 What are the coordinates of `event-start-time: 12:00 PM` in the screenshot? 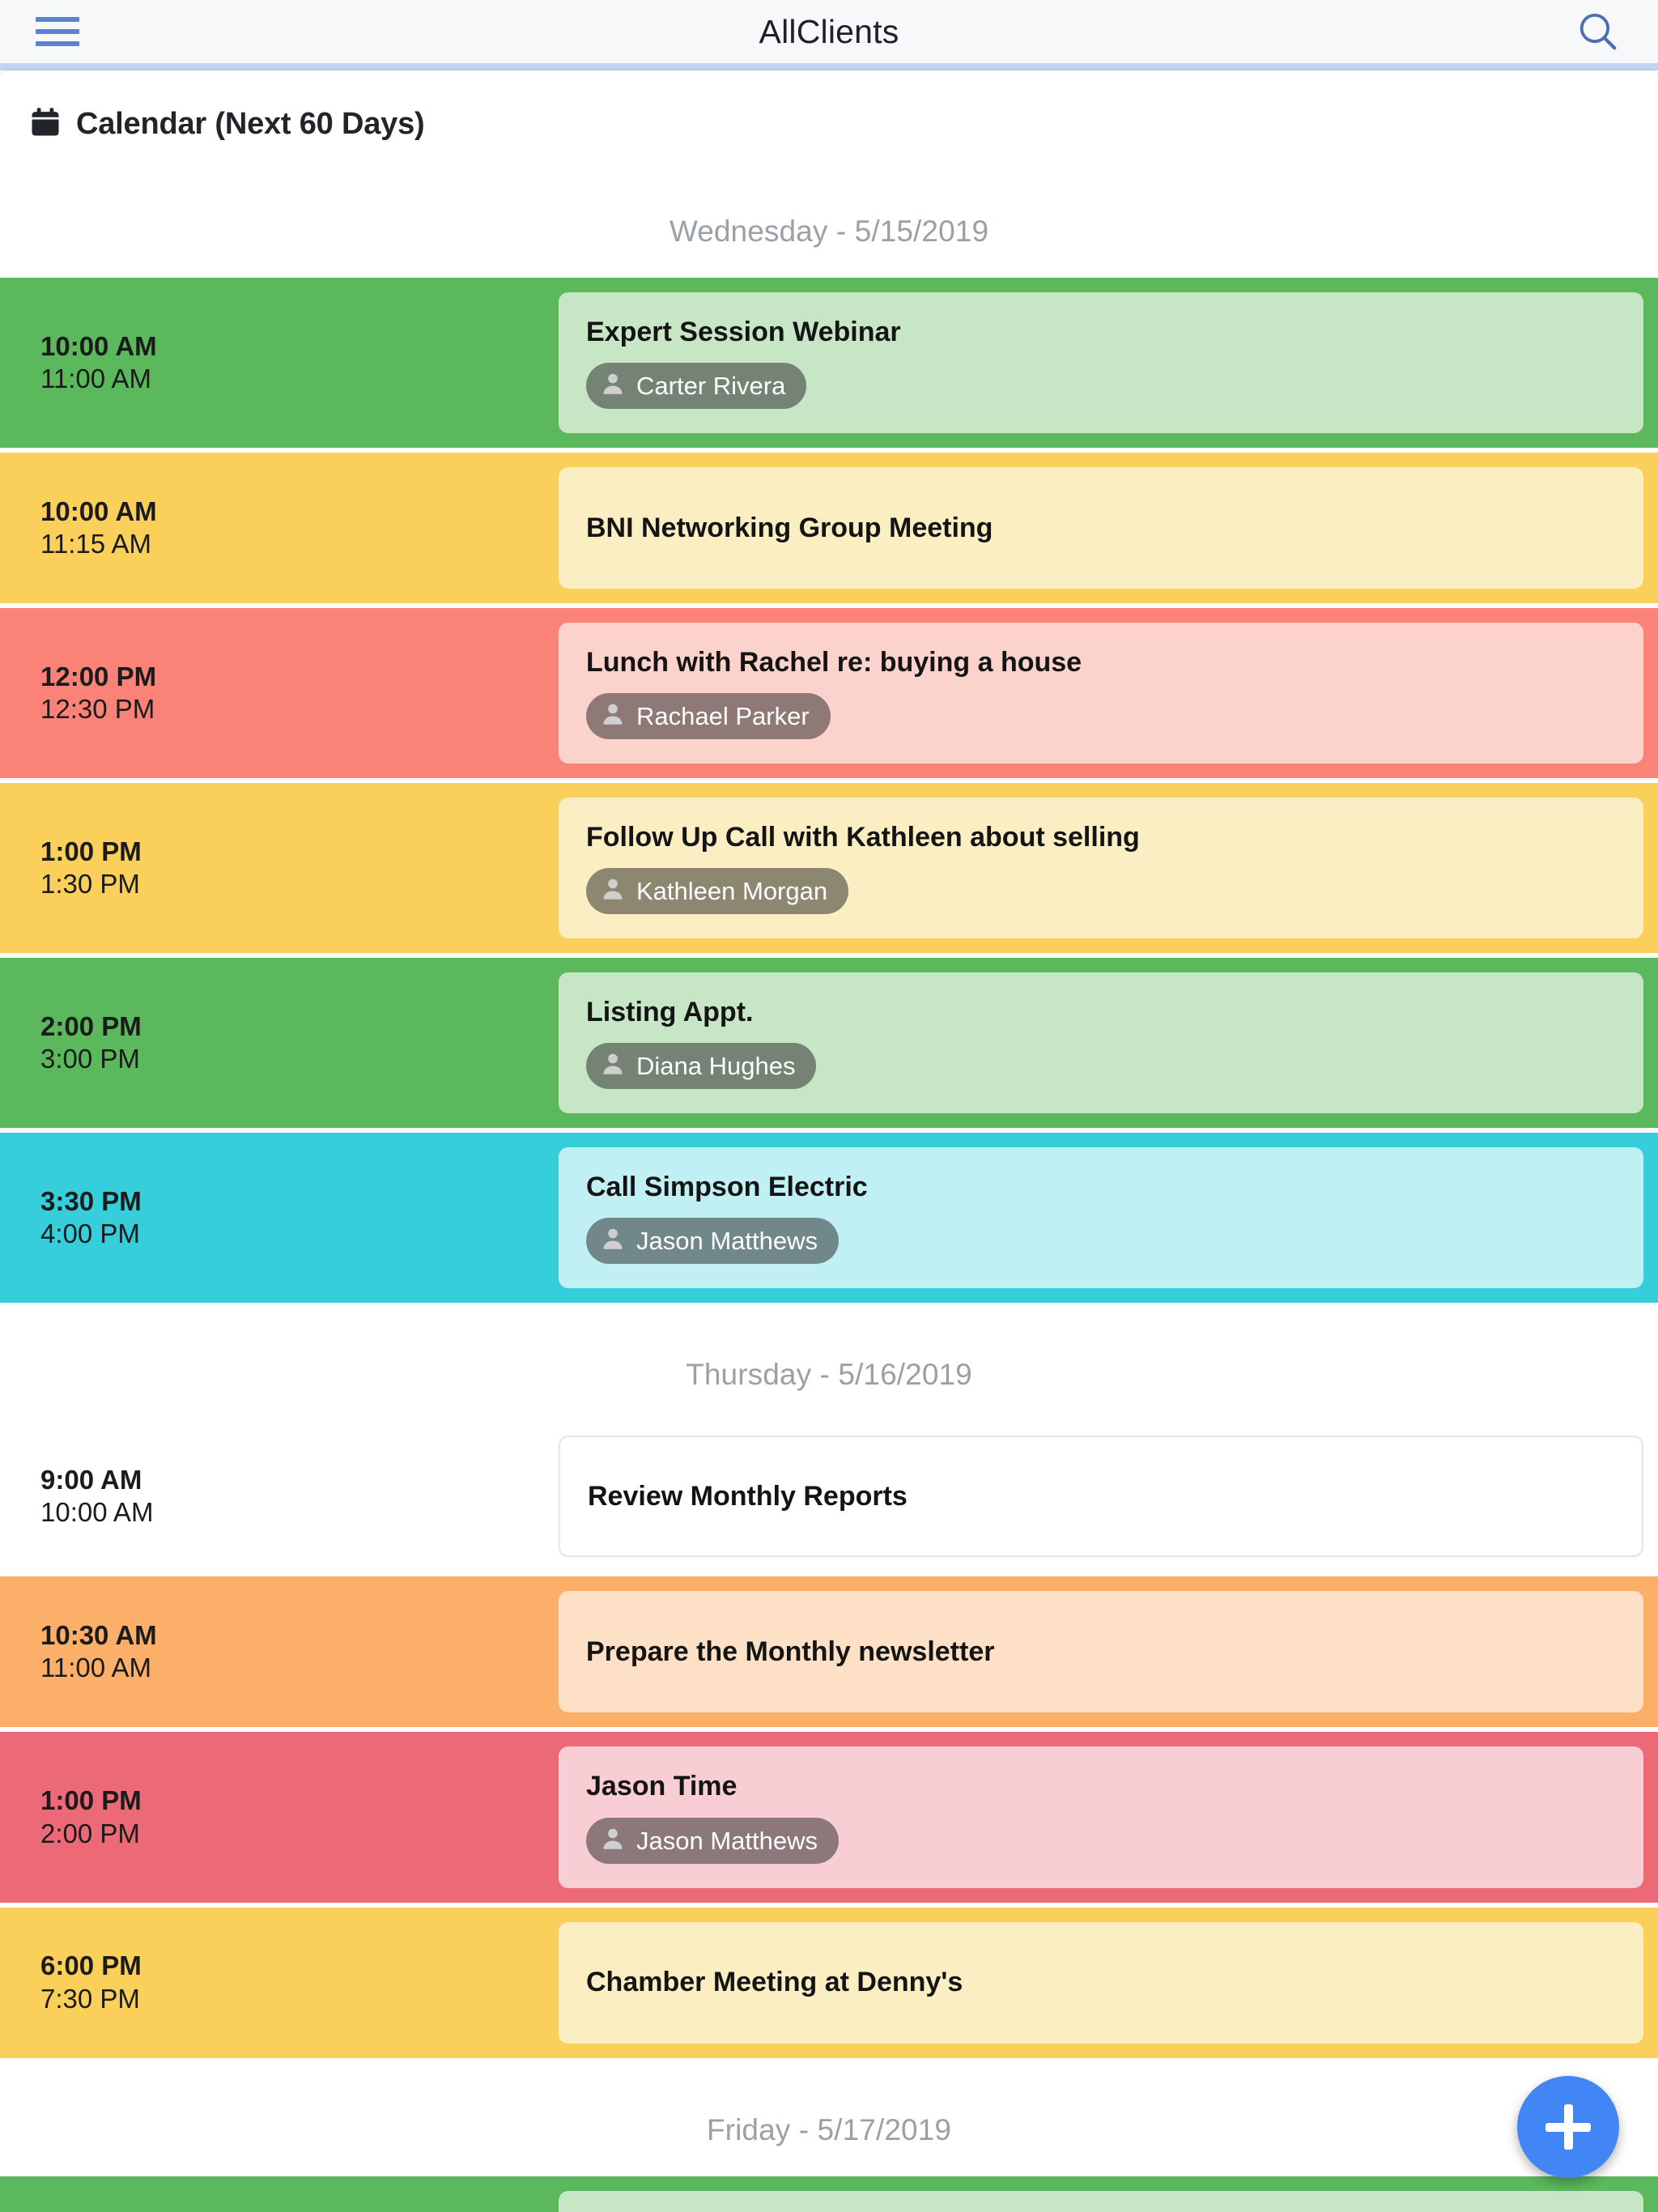 It's located at (98, 676).